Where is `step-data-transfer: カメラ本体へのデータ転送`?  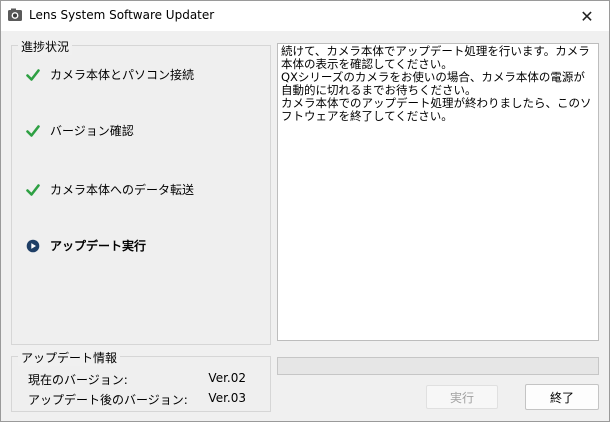 step-data-transfer: カメラ本体へのデータ転送 is located at coordinates (110, 189).